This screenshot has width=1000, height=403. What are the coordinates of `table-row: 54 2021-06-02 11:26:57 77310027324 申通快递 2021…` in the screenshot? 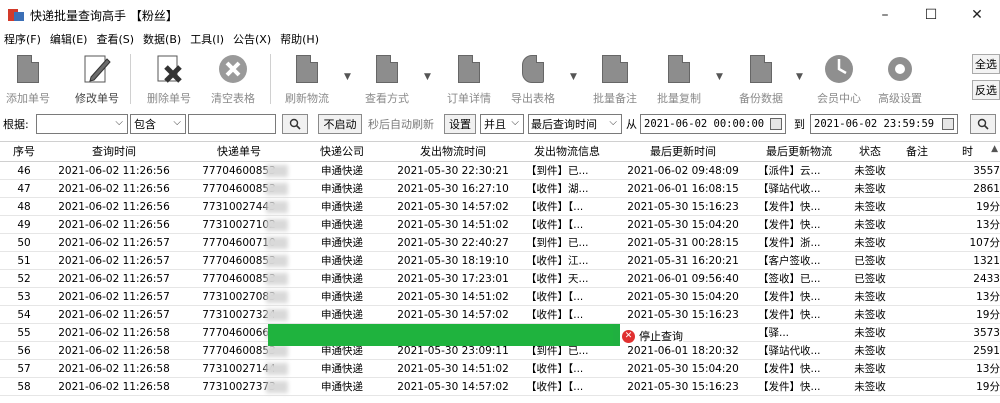 It's located at (500, 315).